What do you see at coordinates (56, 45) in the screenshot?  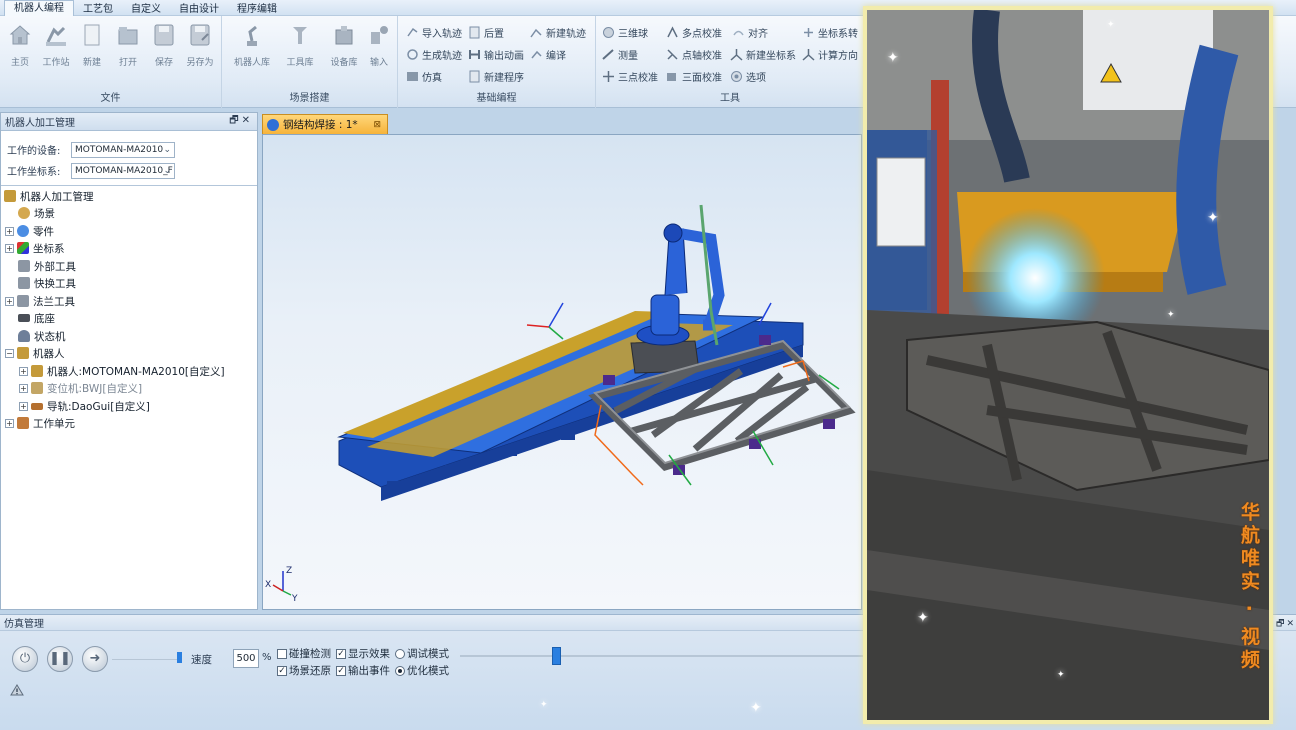 I see `workstation-button: 工作站` at bounding box center [56, 45].